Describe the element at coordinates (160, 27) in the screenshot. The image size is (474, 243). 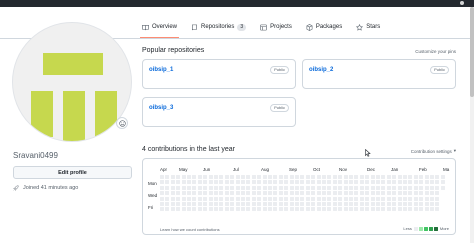
I see `tab-overview: Overview` at that location.